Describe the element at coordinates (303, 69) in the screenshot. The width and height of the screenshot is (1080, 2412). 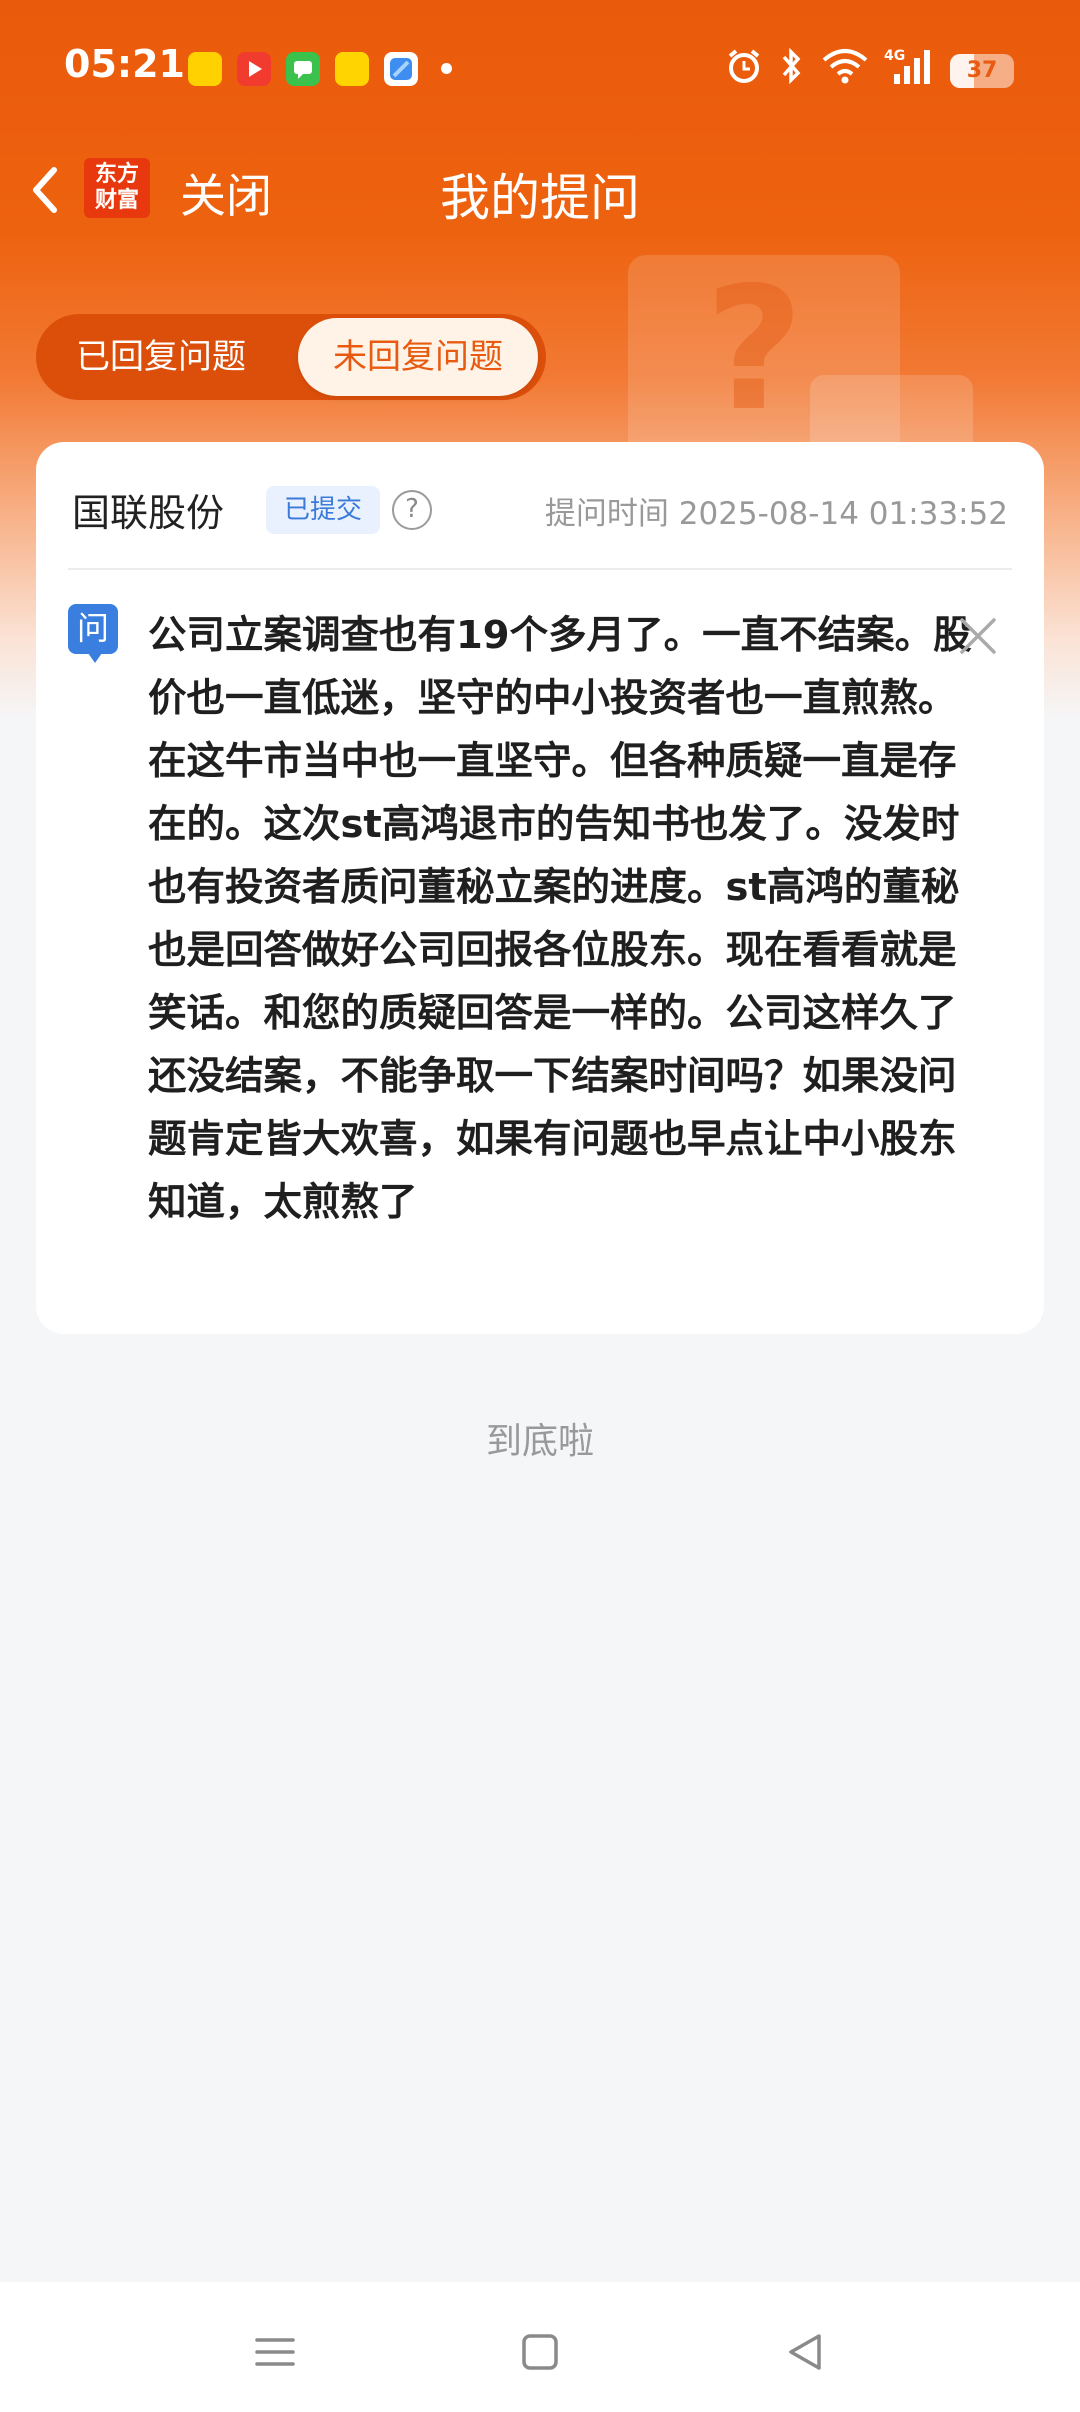
I see `messages-app-icon` at that location.